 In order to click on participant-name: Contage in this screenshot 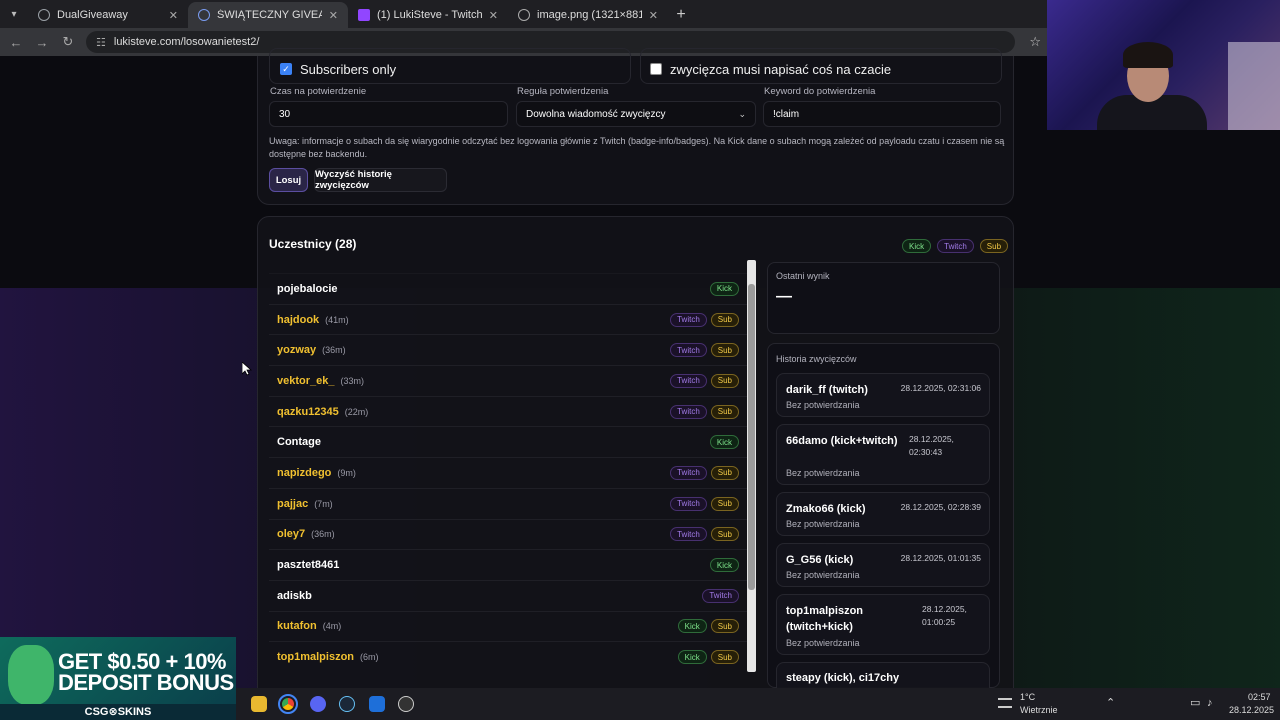, I will do `click(299, 442)`.